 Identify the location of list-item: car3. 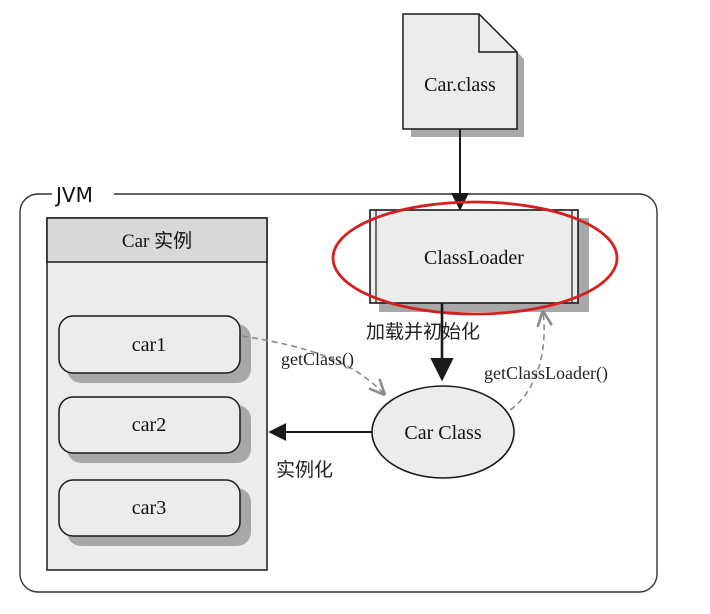
(154, 512).